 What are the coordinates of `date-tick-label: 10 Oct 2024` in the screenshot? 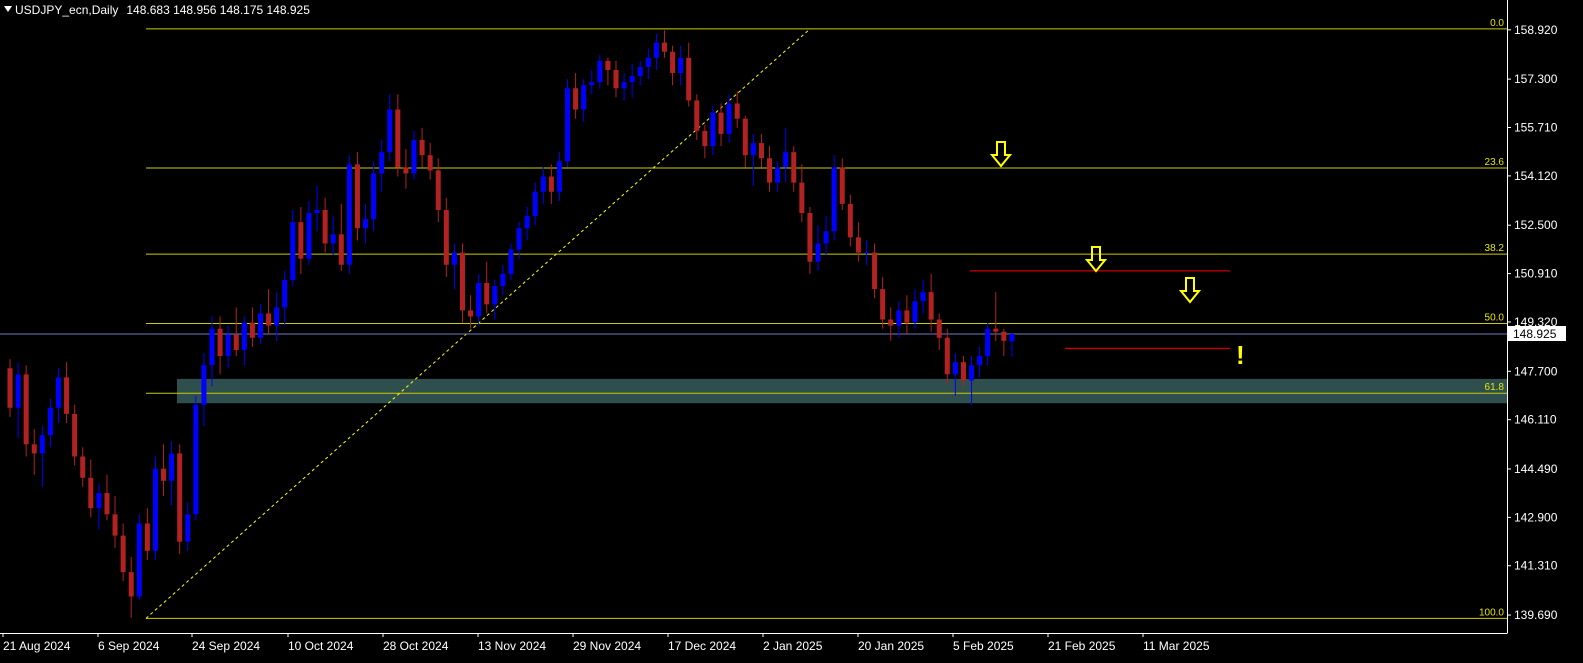 It's located at (321, 646).